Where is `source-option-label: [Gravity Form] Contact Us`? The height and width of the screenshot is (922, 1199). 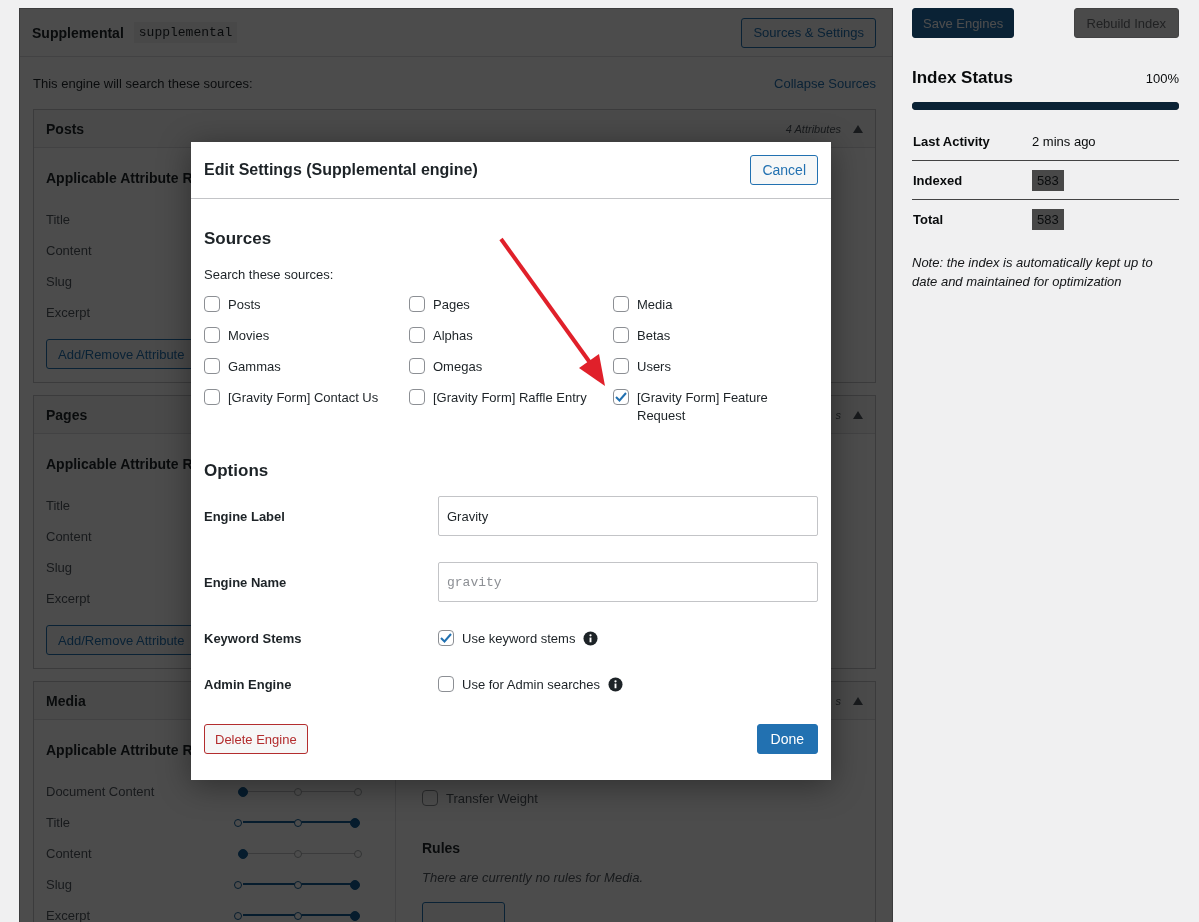 source-option-label: [Gravity Form] Contact Us is located at coordinates (303, 398).